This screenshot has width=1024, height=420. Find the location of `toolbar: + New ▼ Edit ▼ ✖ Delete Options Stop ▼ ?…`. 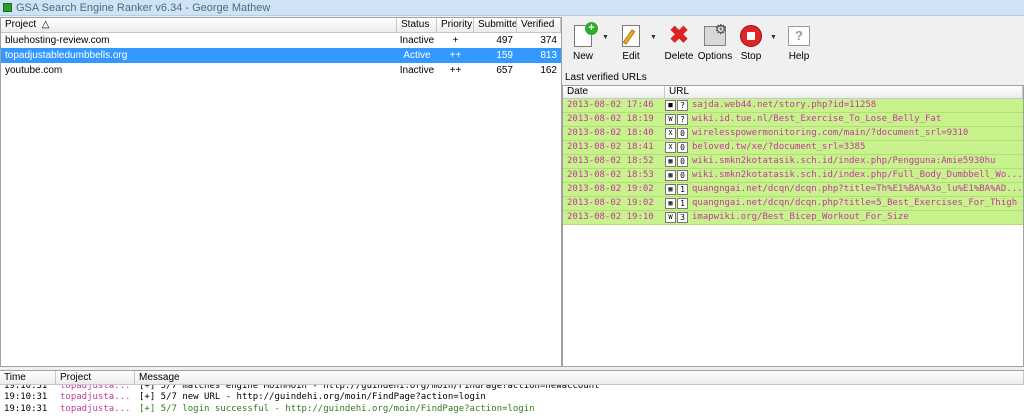

toolbar: + New ▼ Edit ▼ ✖ Delete Options Stop ▼ ?… is located at coordinates (692, 44).